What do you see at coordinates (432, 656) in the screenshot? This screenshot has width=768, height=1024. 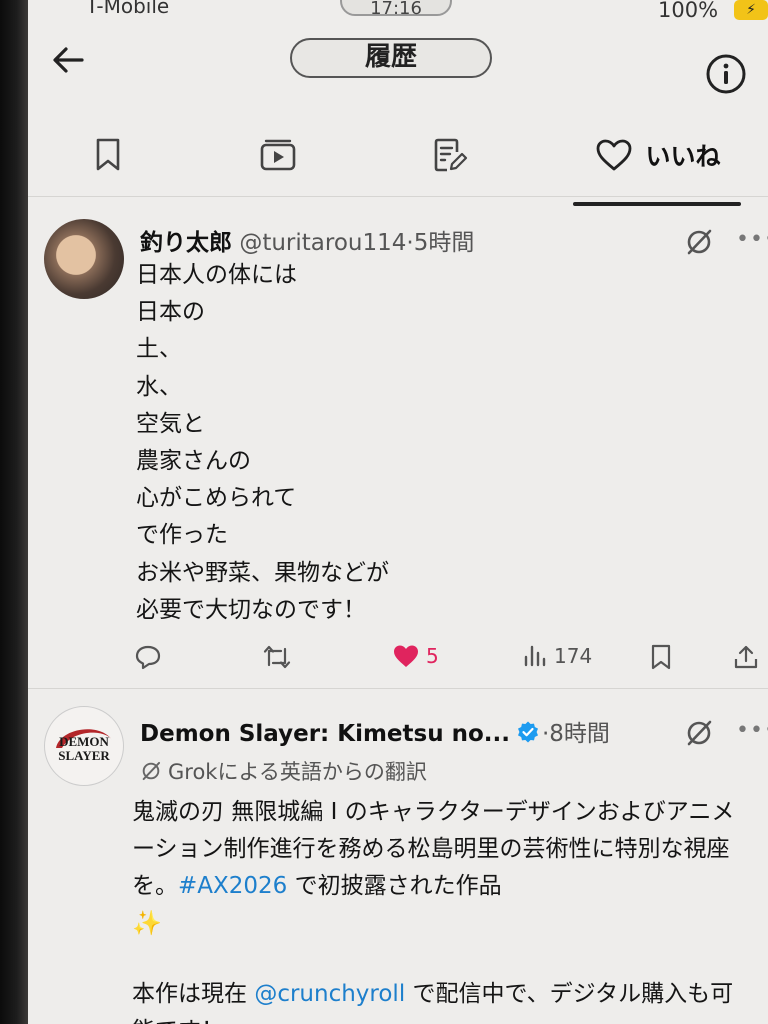 I see `like-count: 5` at bounding box center [432, 656].